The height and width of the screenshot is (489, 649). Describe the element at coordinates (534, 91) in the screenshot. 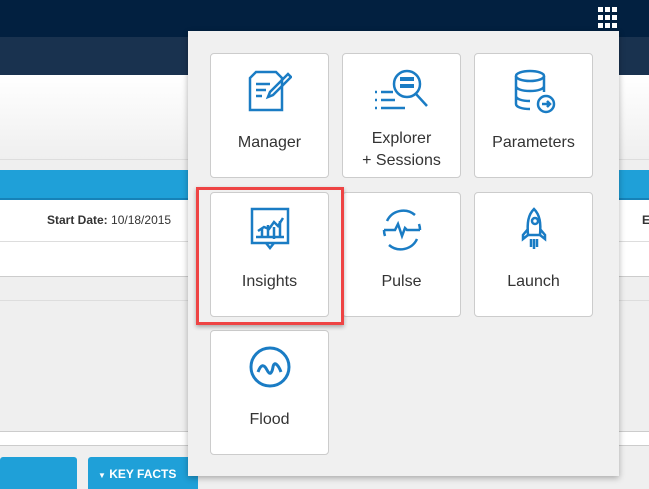

I see `database-icon` at that location.